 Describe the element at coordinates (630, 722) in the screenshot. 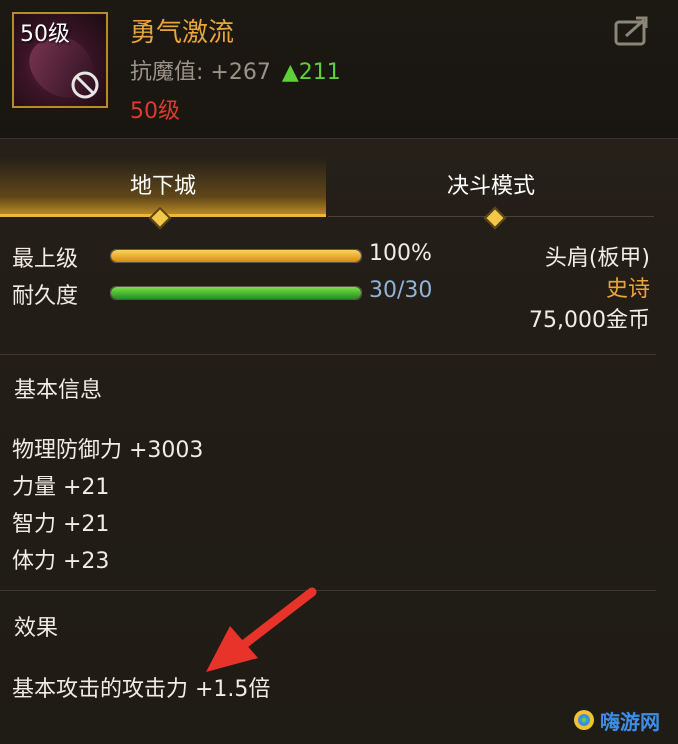

I see `watermark-text: 嗨游网` at that location.